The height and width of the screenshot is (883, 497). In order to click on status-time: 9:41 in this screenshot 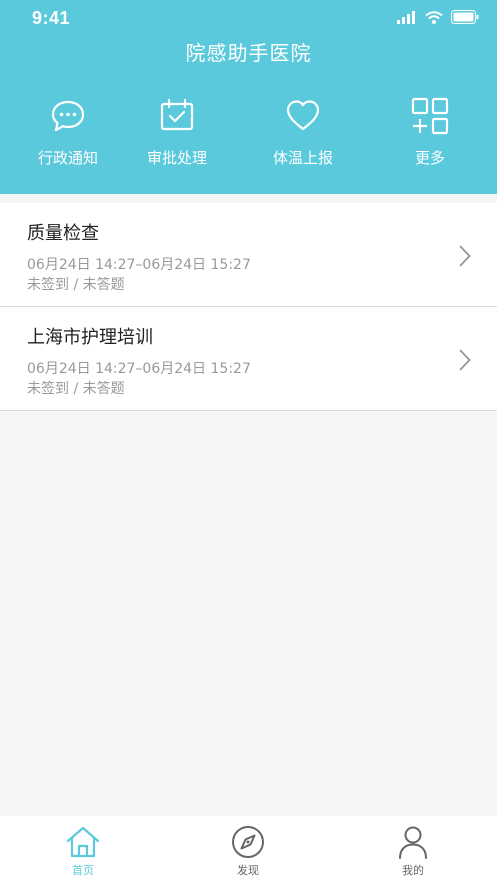, I will do `click(51, 18)`.